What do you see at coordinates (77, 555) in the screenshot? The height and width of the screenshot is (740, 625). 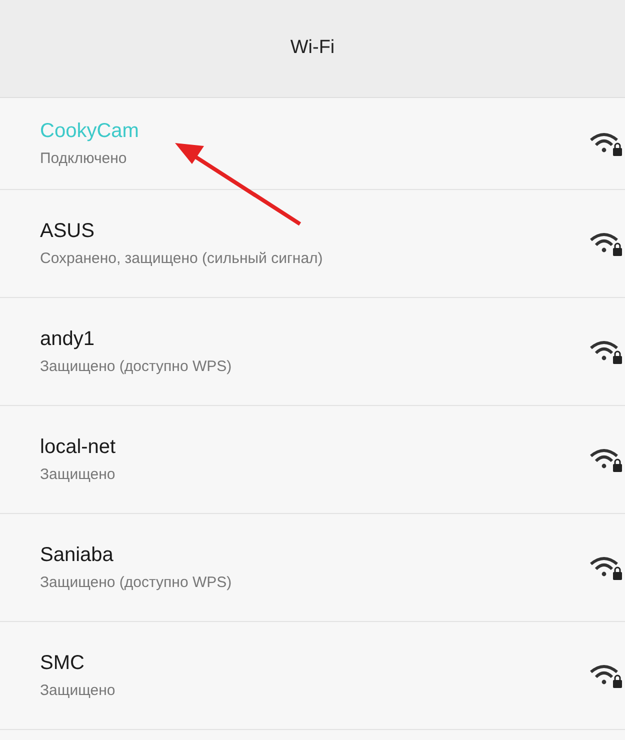 I see `network-name: Saniaba` at bounding box center [77, 555].